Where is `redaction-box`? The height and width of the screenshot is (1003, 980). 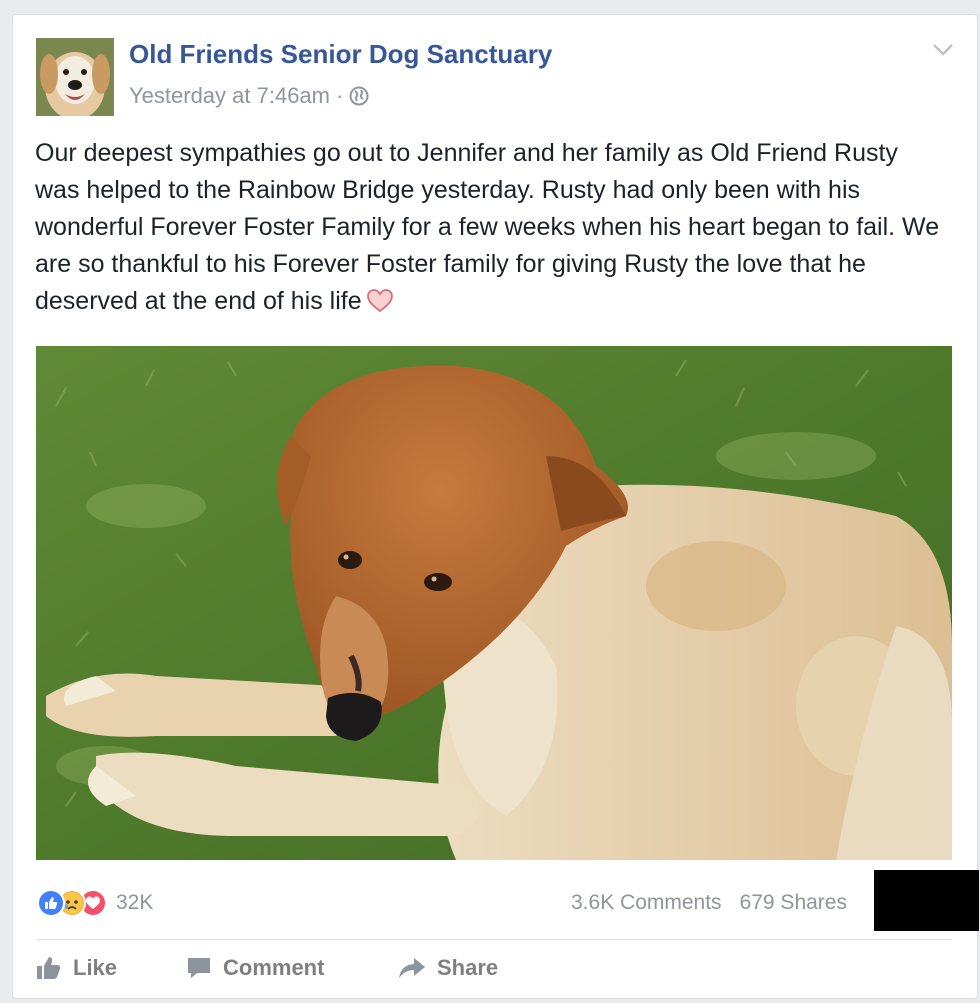 redaction-box is located at coordinates (926, 900).